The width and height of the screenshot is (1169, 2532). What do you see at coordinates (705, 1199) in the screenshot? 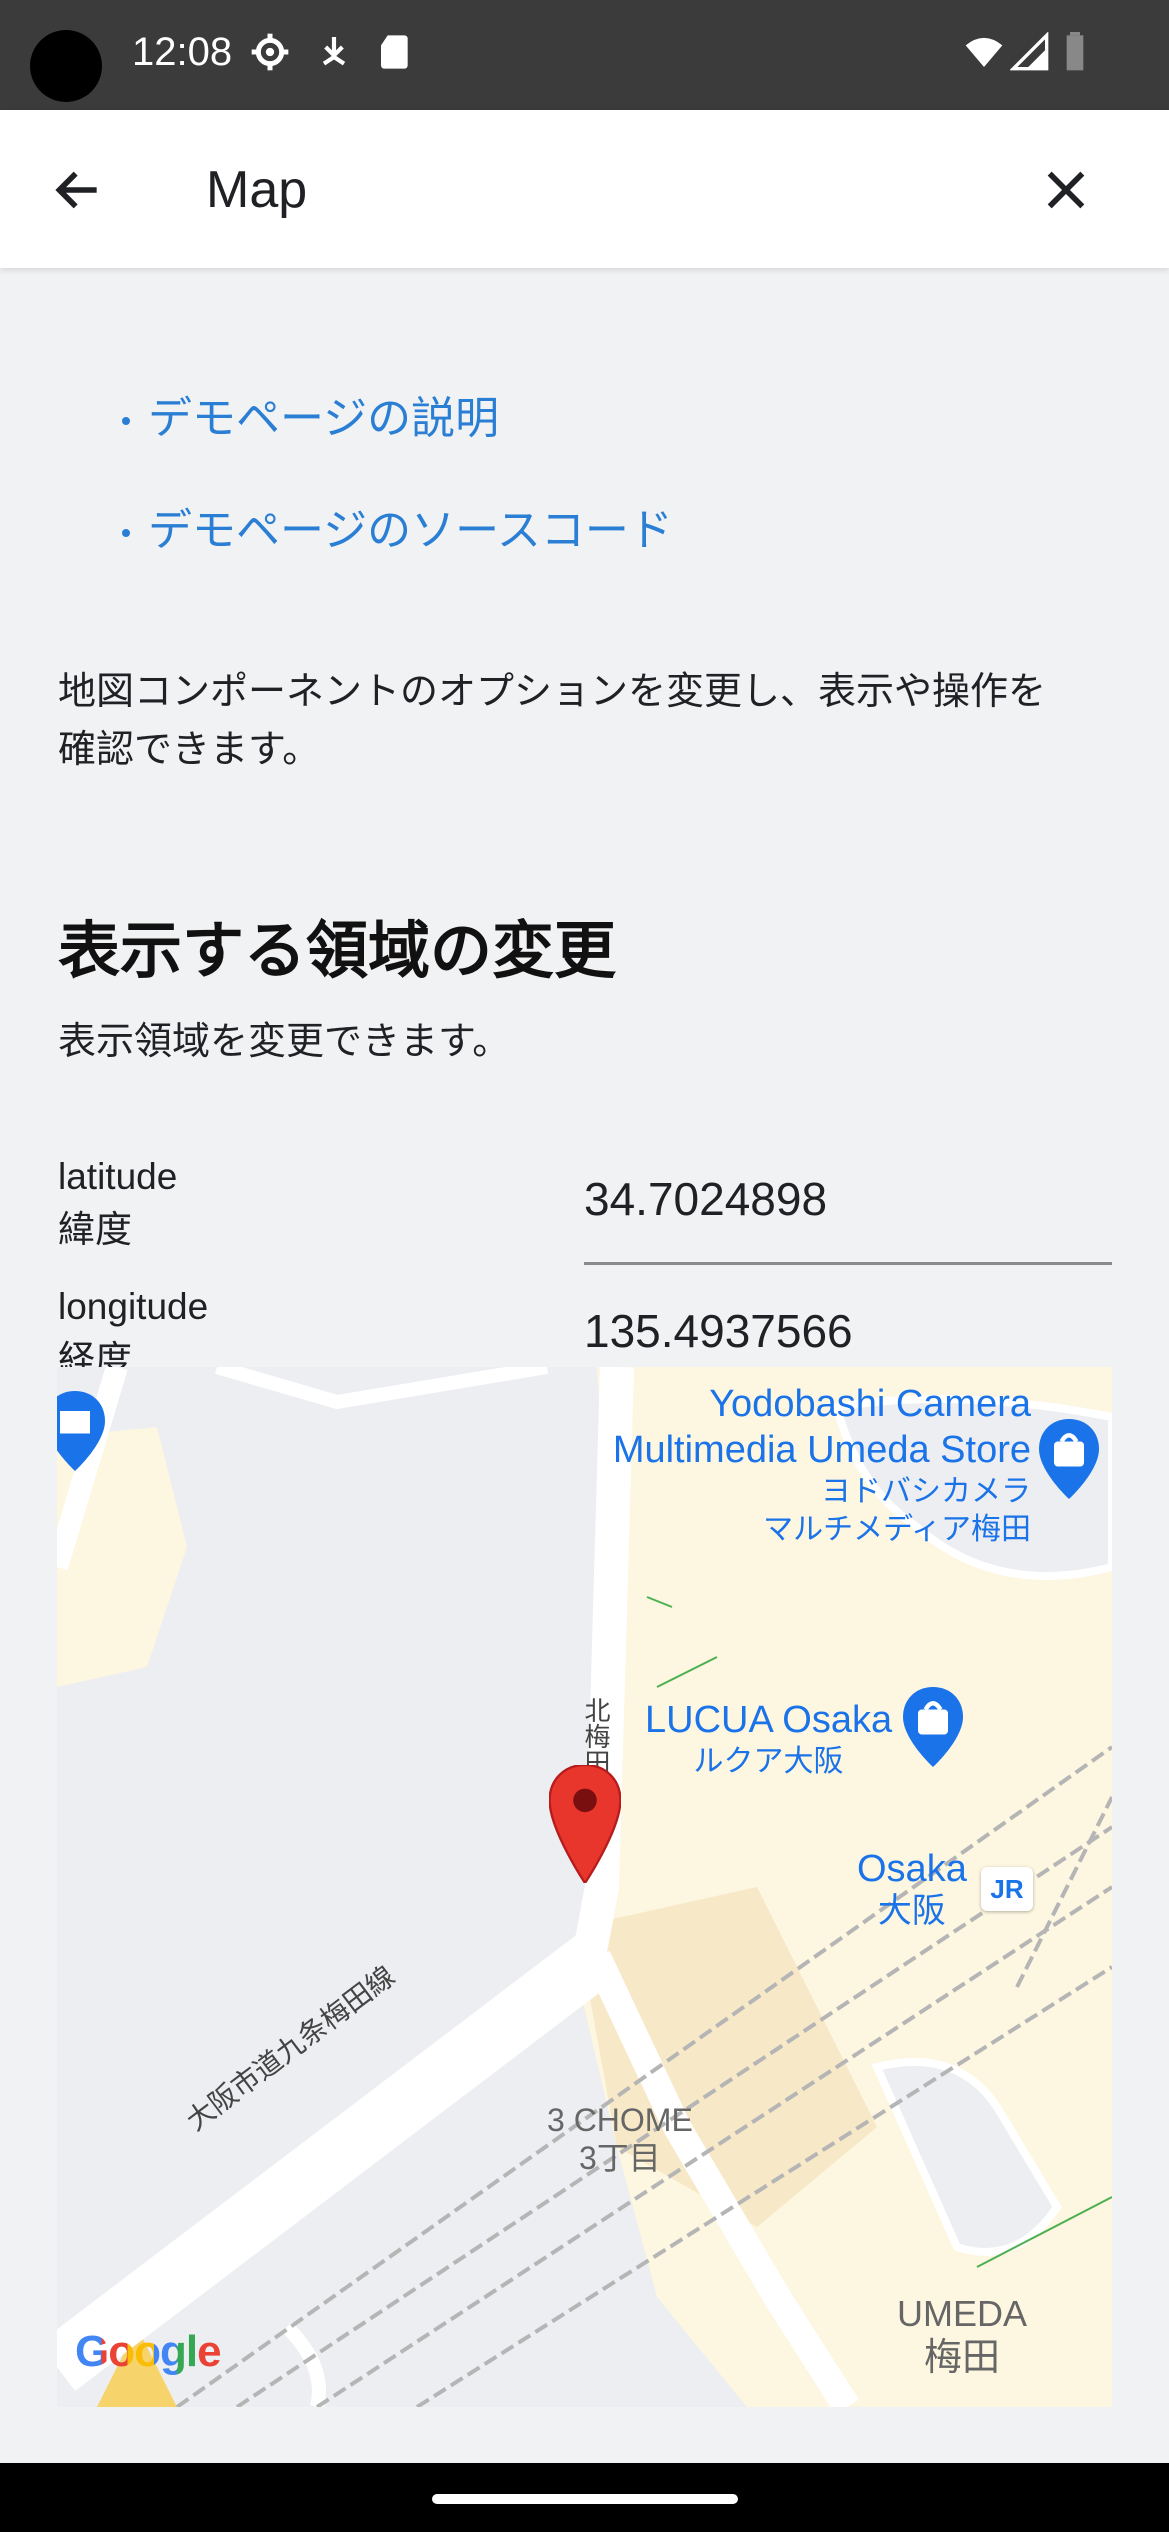
I see `latitude-input: 34.7024898` at bounding box center [705, 1199].